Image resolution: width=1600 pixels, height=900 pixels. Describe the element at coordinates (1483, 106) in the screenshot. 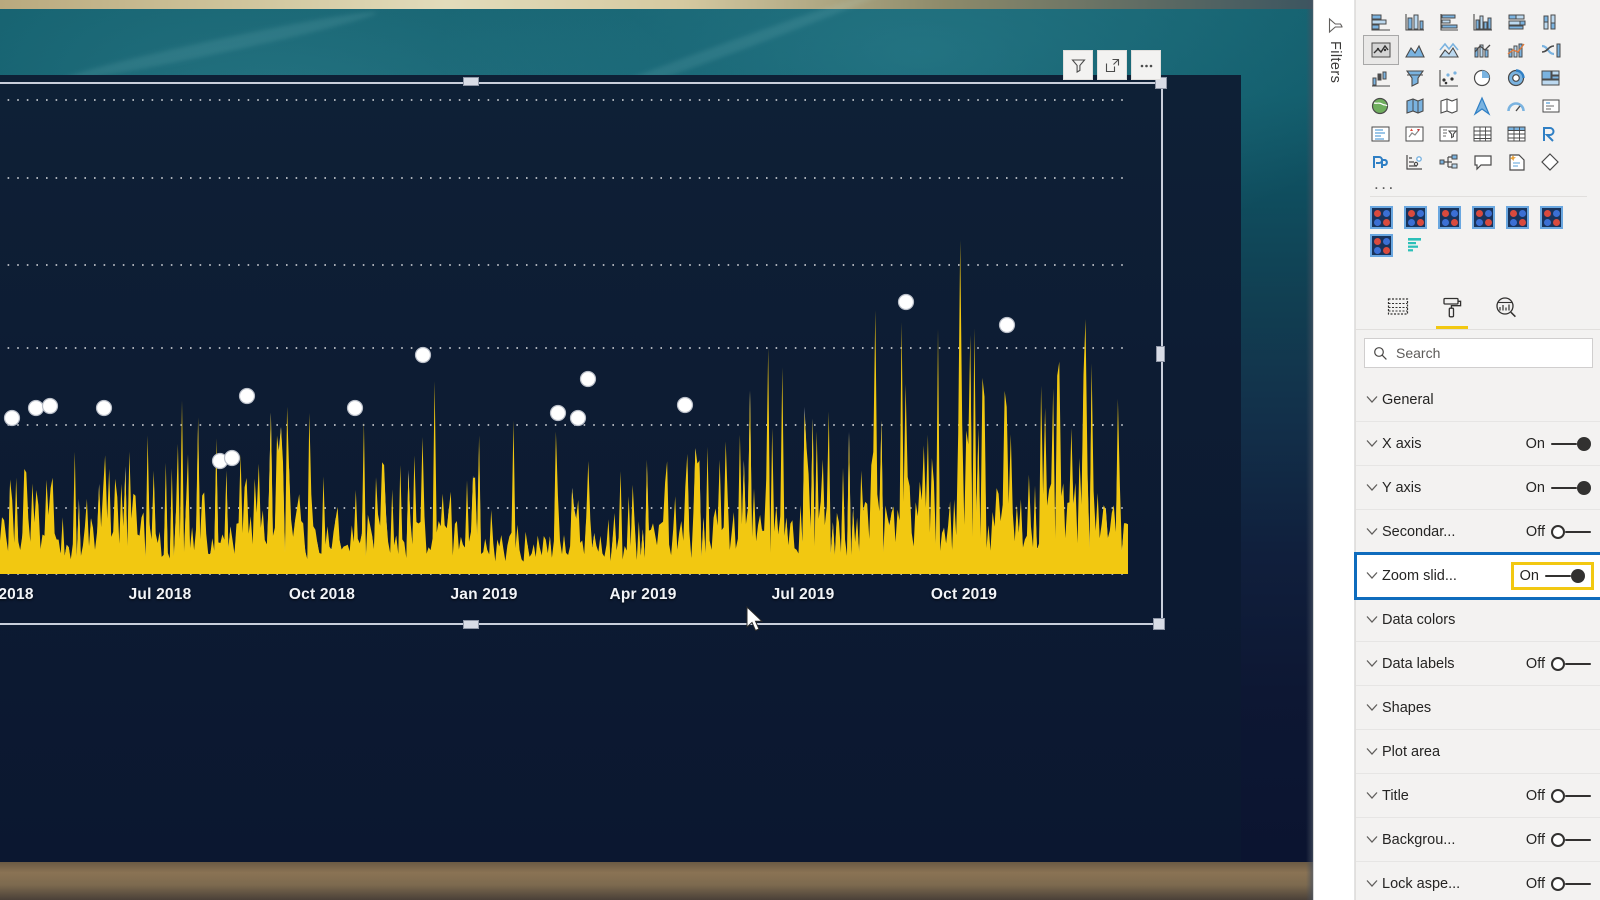

I see `arcgis-map-icon` at that location.